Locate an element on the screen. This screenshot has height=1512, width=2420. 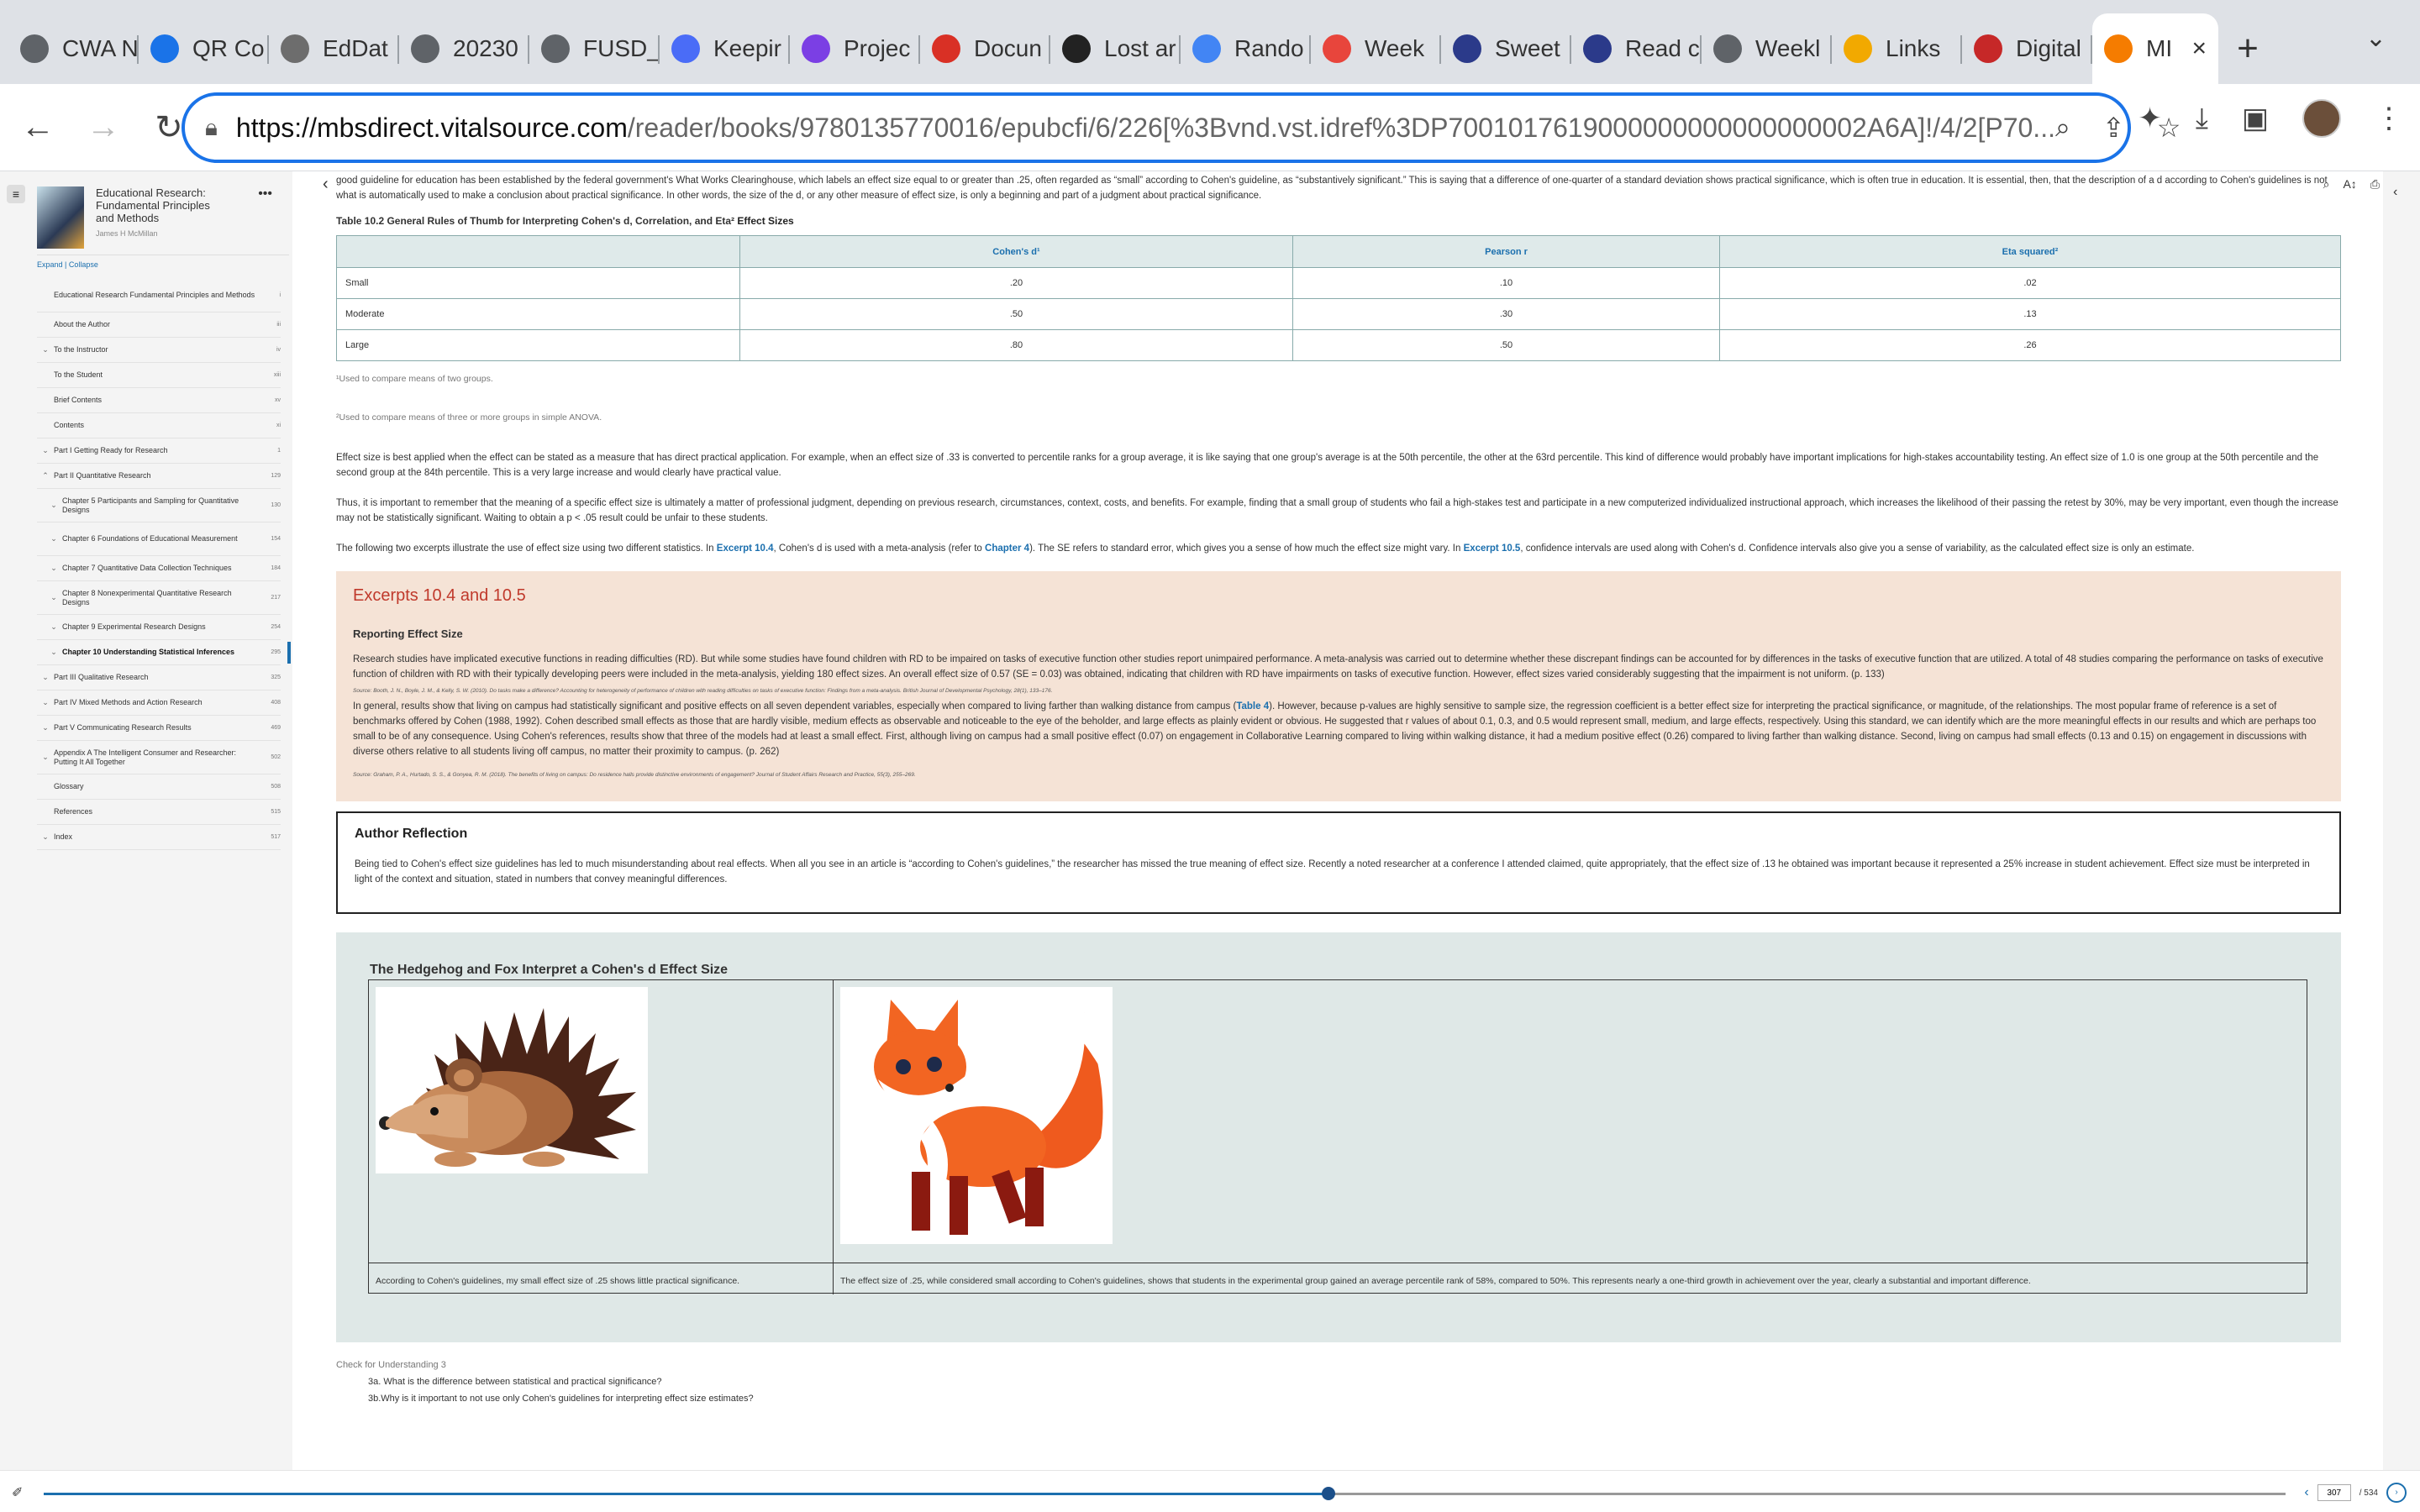
side-panel-icon: ▣ is located at coordinates (2255, 118).